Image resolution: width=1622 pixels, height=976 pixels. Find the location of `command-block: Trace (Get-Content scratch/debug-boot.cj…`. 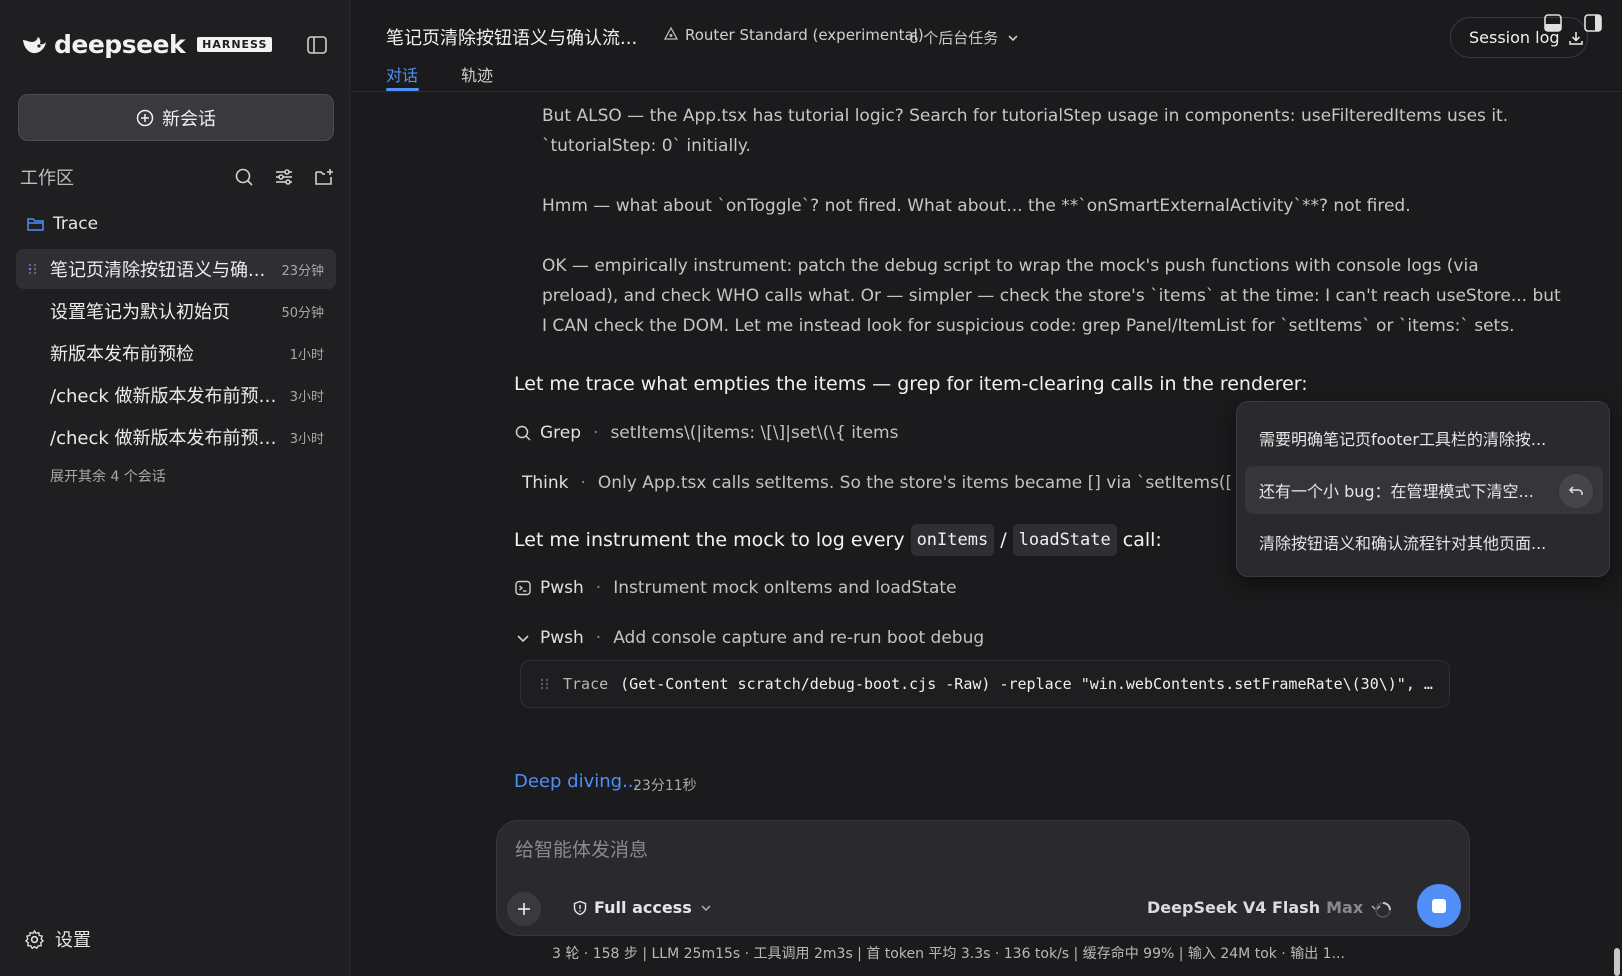

command-block: Trace (Get-Content scratch/debug-boot.cj… is located at coordinates (985, 684).